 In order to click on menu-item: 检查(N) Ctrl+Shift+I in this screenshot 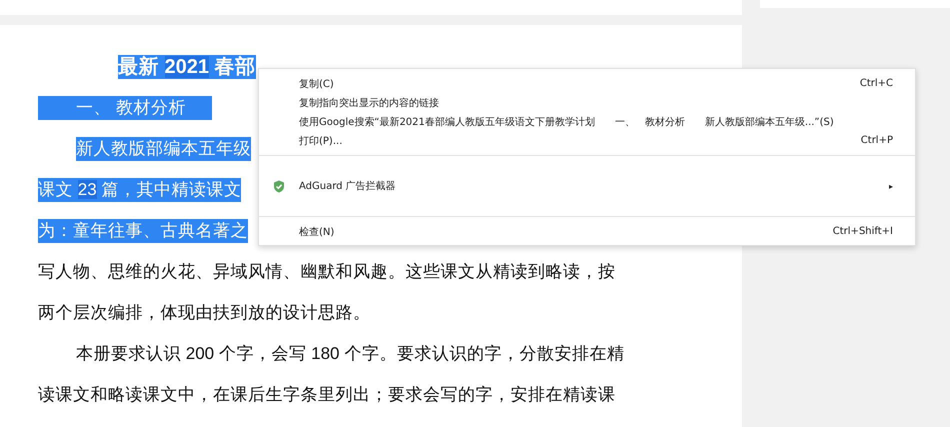, I will do `click(587, 231)`.